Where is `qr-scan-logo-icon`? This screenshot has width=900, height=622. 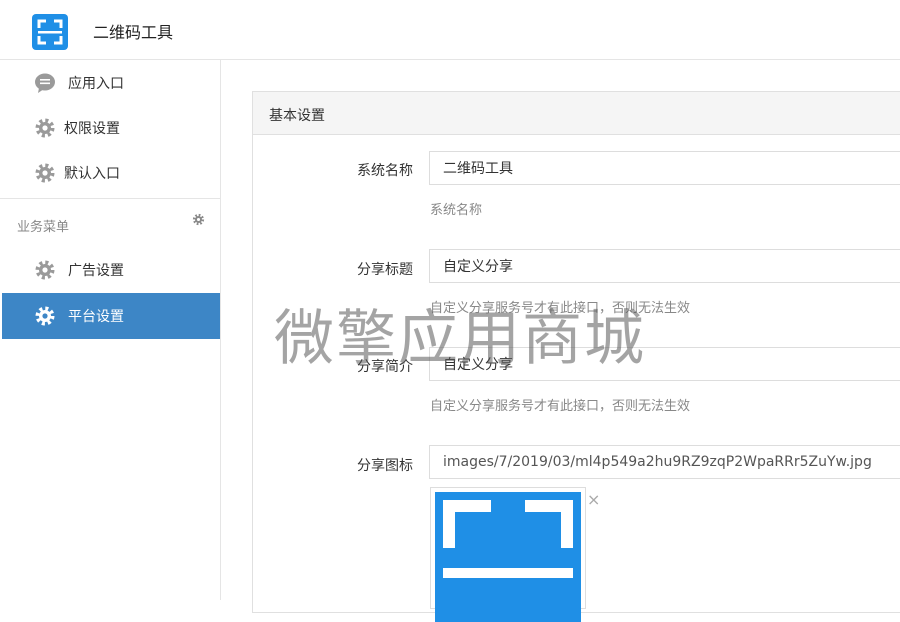 qr-scan-logo-icon is located at coordinates (50, 32).